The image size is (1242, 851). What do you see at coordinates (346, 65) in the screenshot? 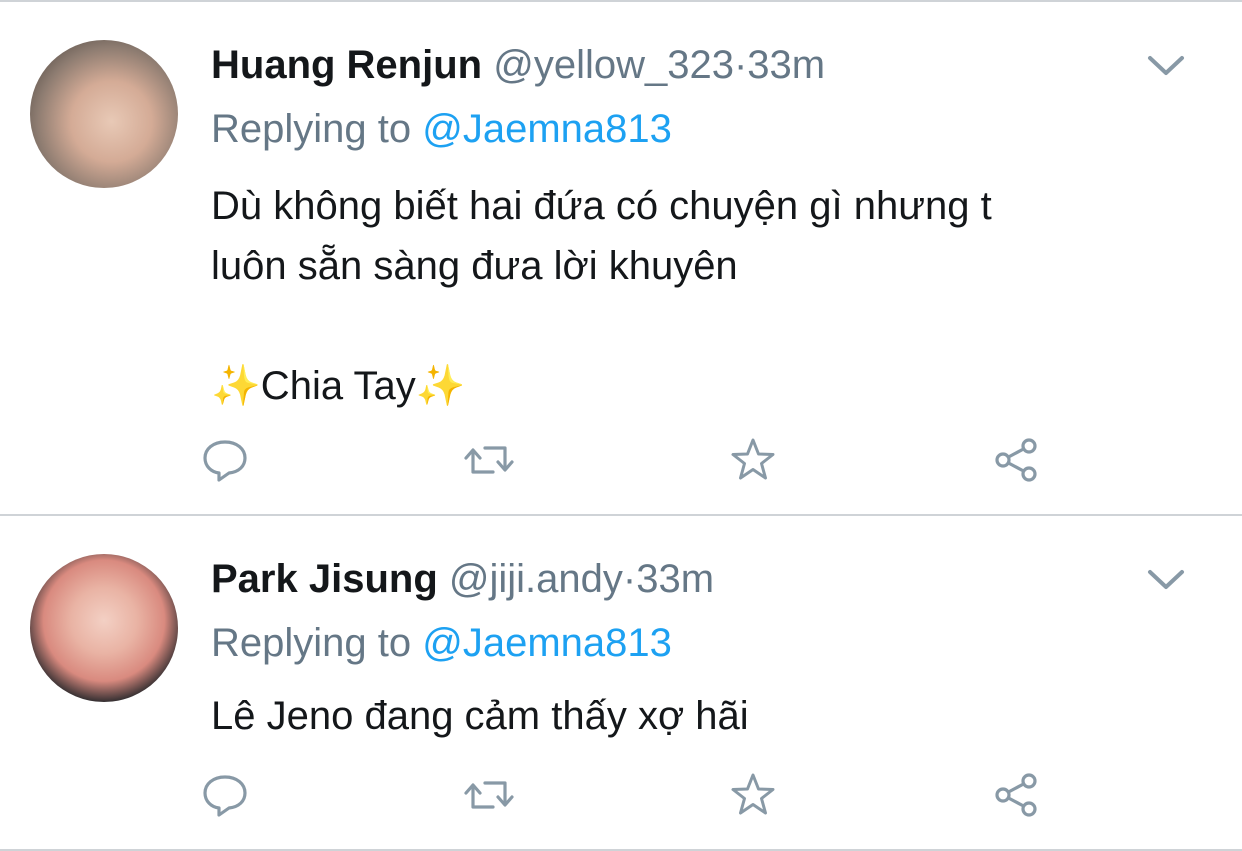
I see `author-name: Huang Renjun` at bounding box center [346, 65].